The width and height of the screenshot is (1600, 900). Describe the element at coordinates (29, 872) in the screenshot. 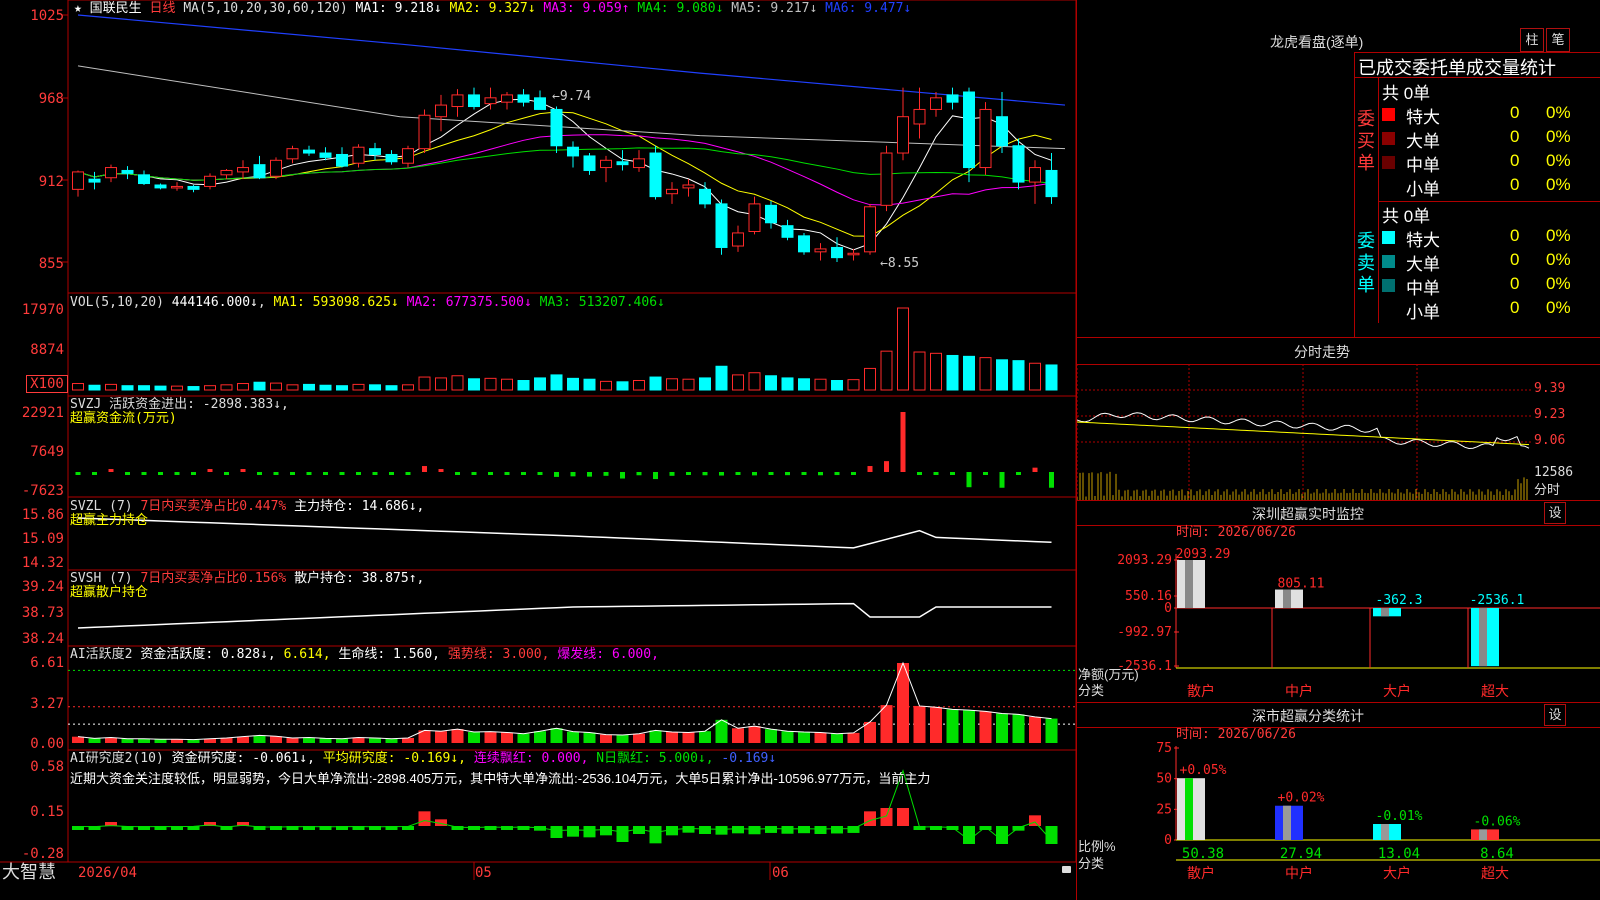

I see `brand-label: 大智慧` at that location.